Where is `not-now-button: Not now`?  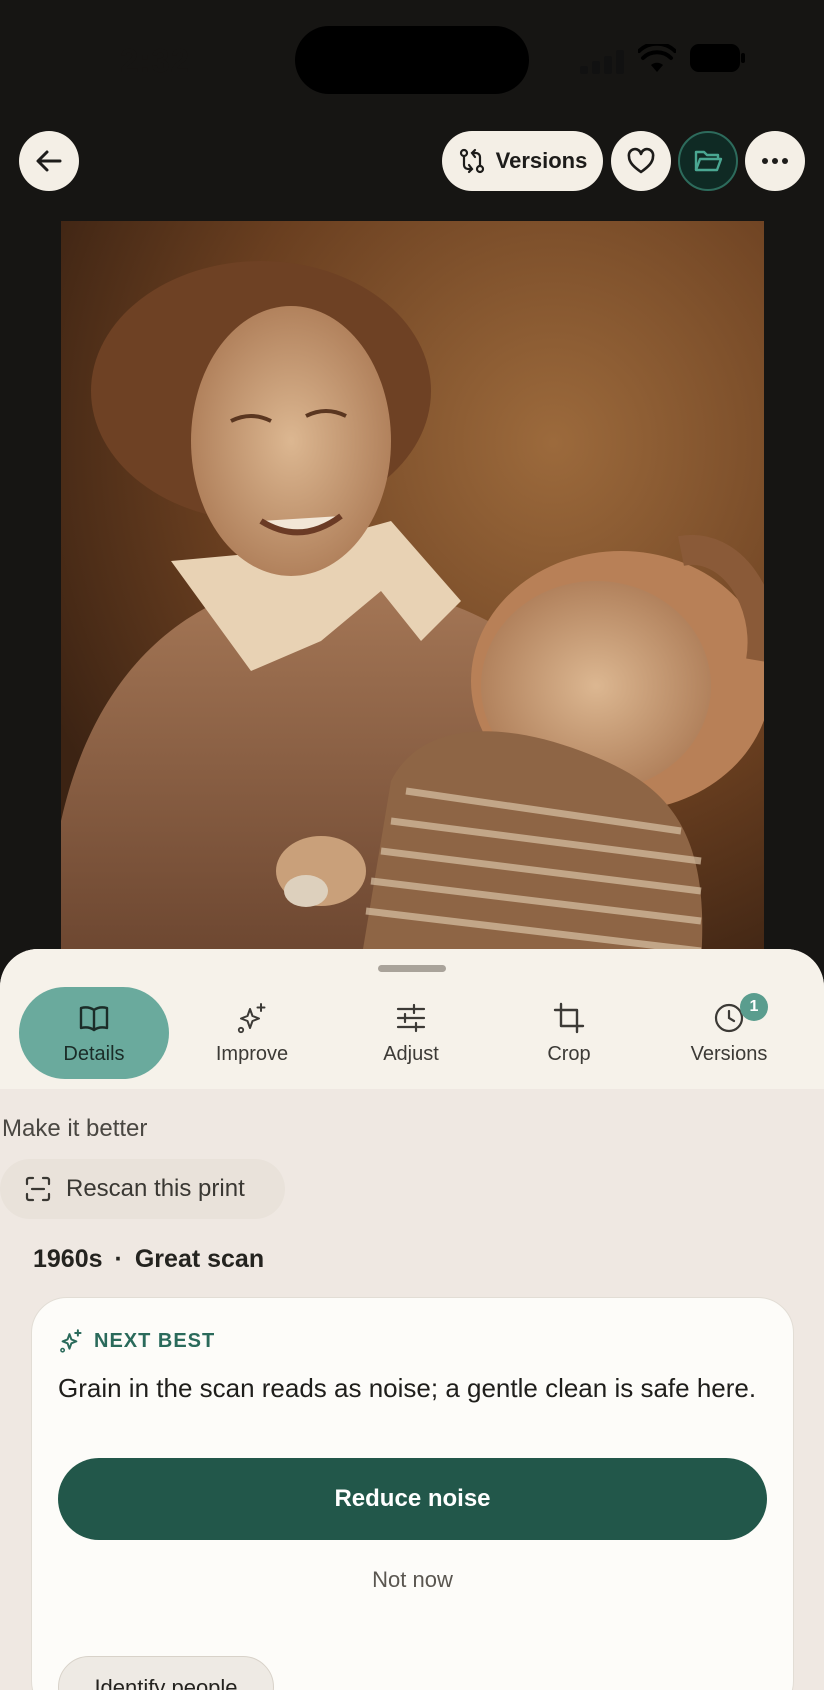
not-now-button: Not now is located at coordinates (412, 1580).